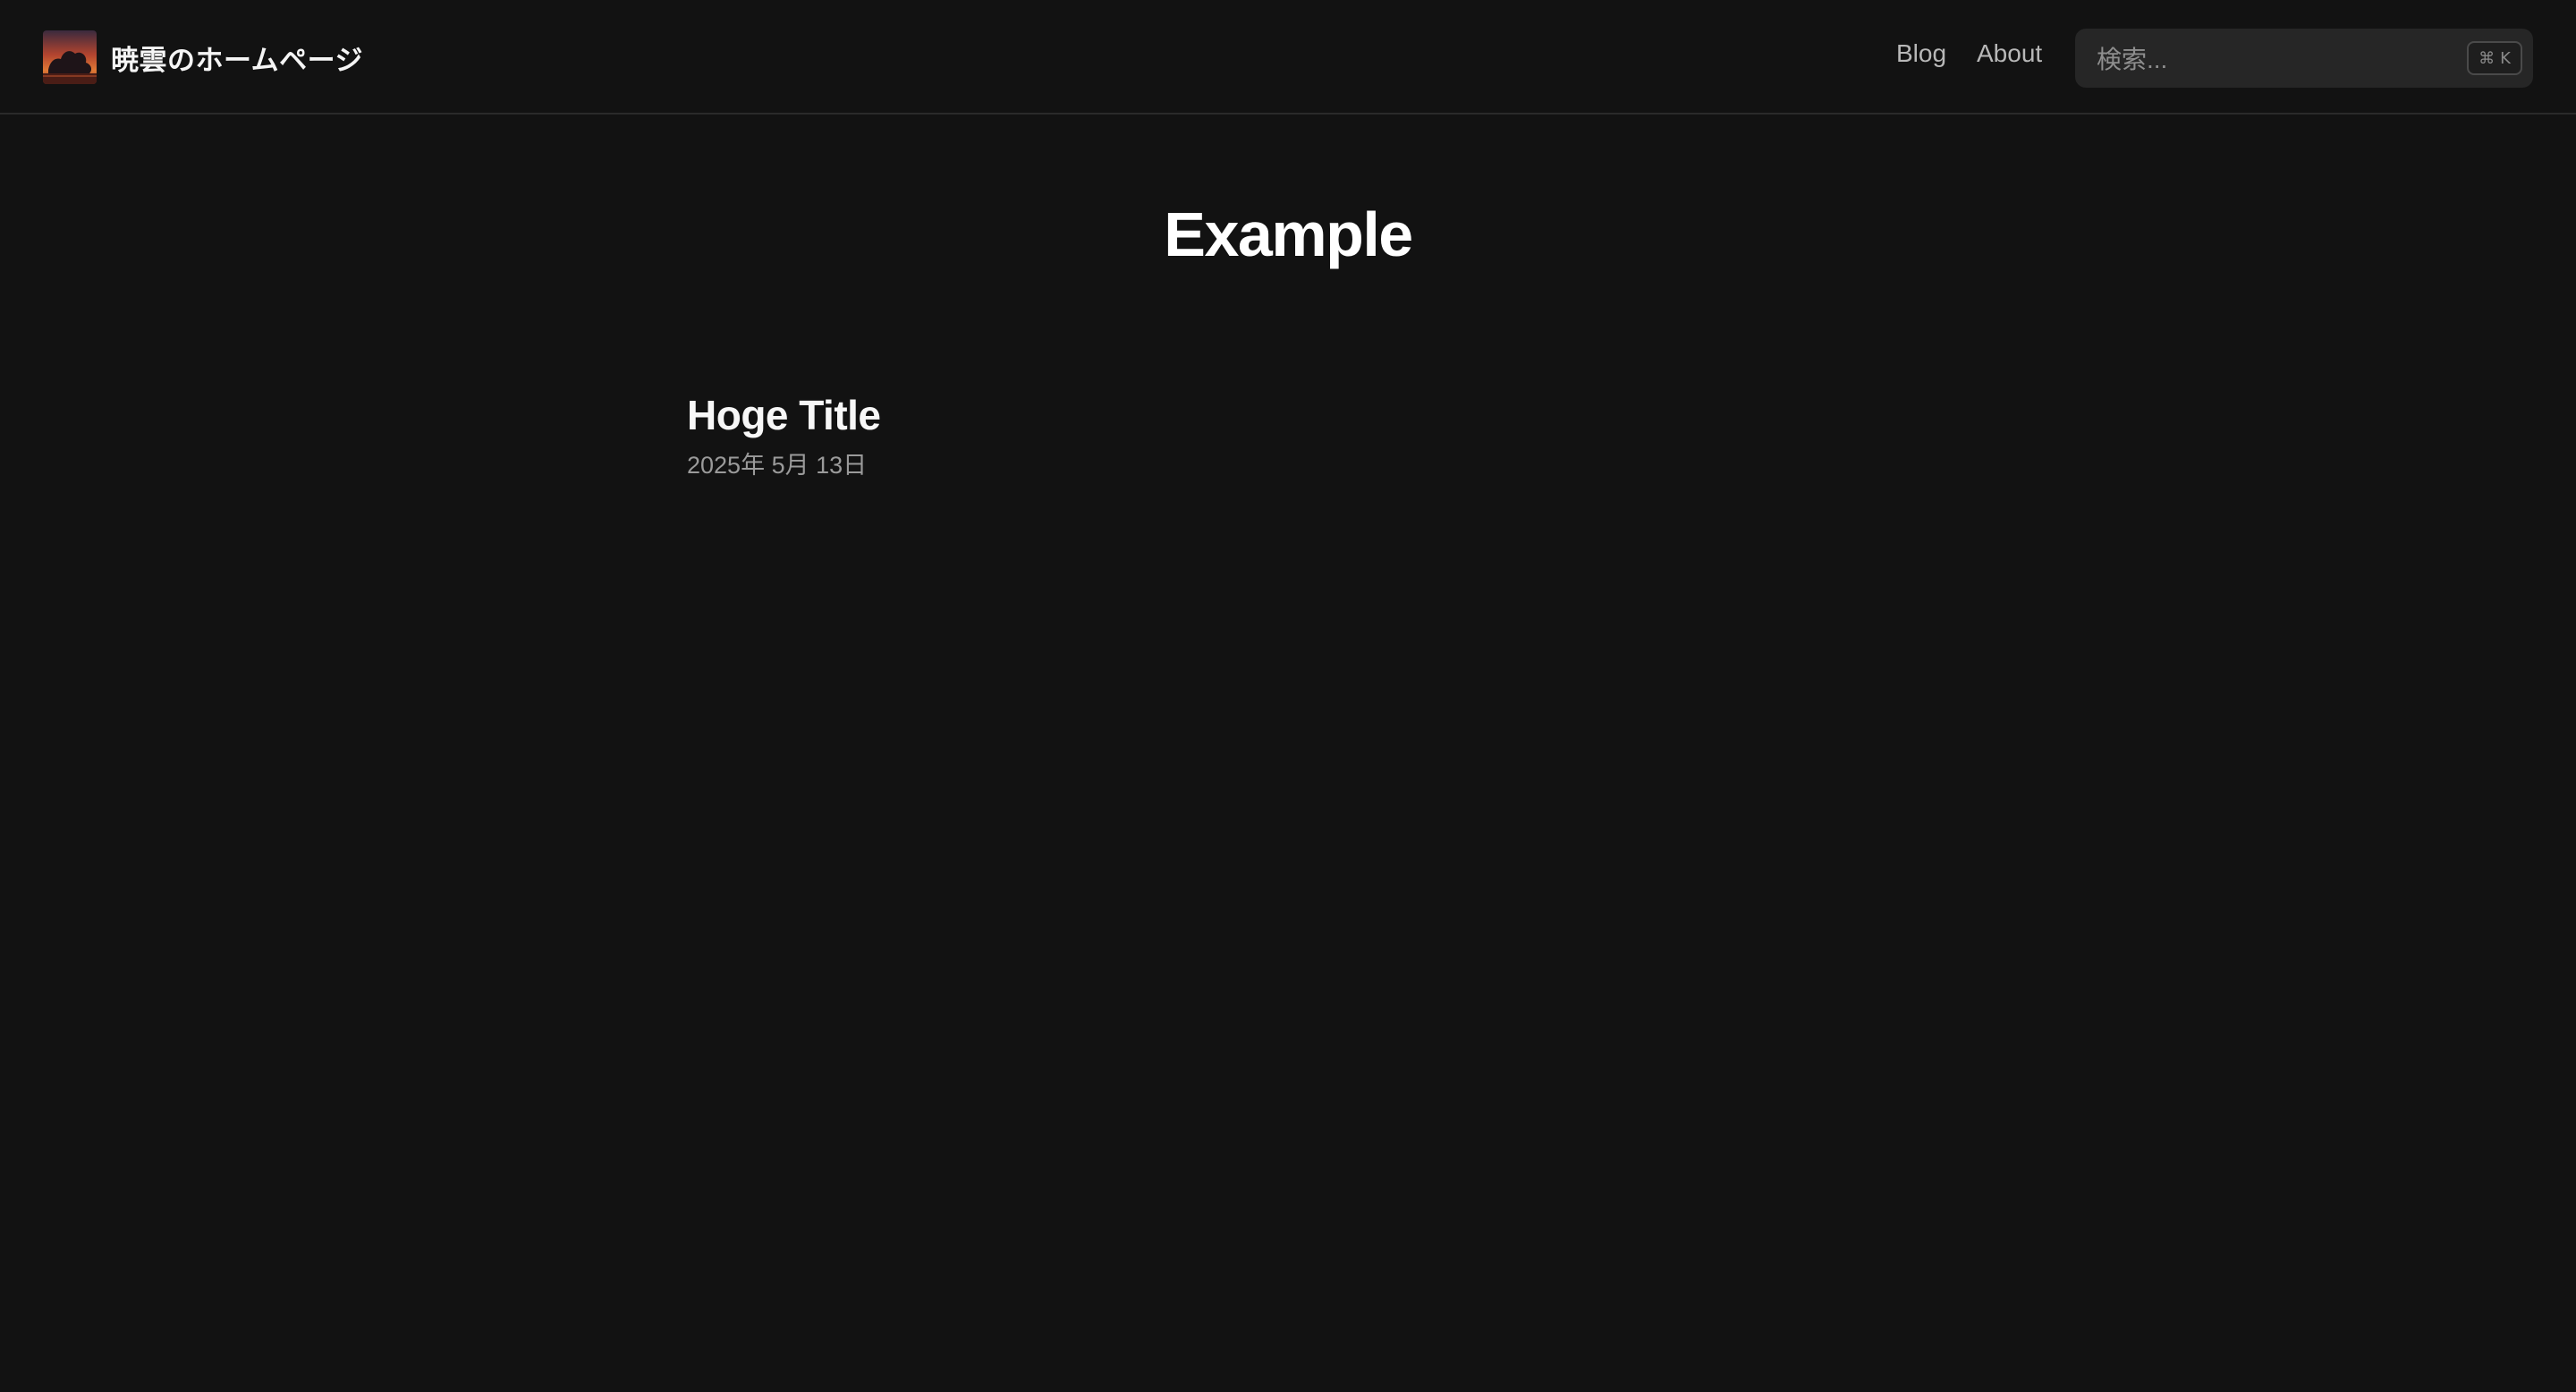  Describe the element at coordinates (70, 57) in the screenshot. I see `sunset-cloud-logo-icon` at that location.